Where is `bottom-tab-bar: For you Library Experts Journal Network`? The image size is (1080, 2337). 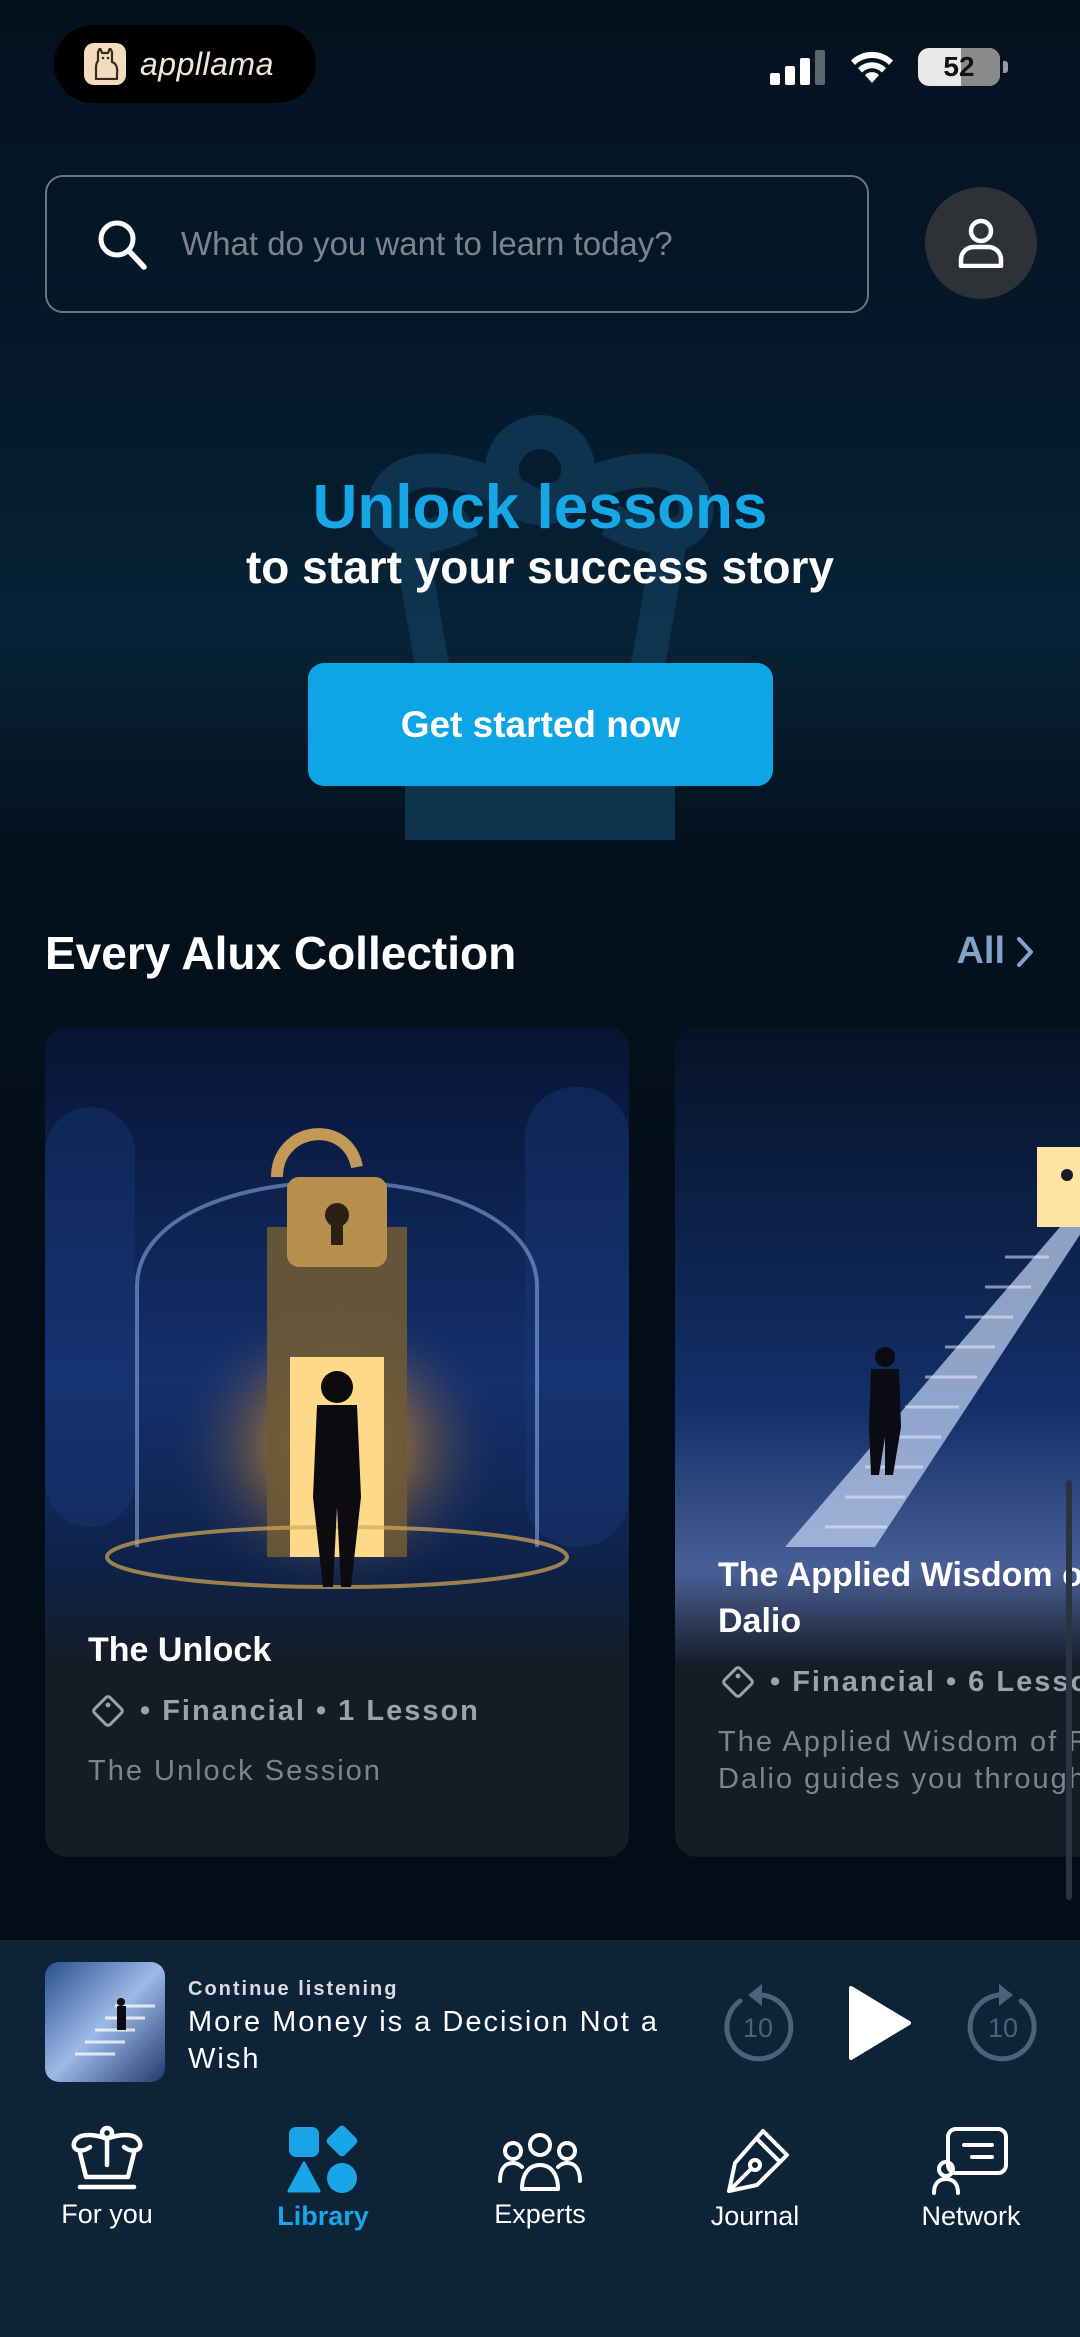 bottom-tab-bar: For you Library Experts Journal Network is located at coordinates (540, 2221).